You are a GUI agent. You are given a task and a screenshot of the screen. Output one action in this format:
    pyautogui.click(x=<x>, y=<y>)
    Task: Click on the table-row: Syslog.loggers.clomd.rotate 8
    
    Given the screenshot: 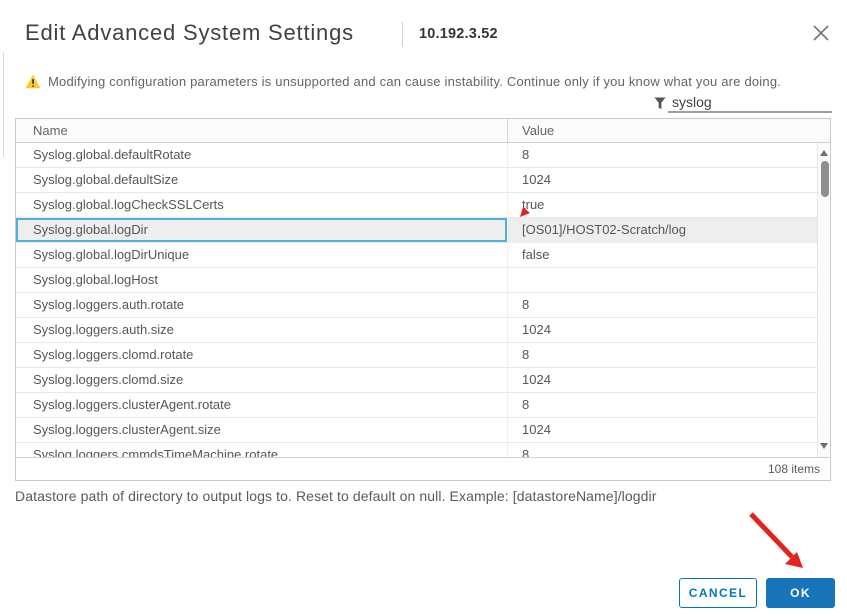 What is the action you would take?
    pyautogui.click(x=423, y=355)
    